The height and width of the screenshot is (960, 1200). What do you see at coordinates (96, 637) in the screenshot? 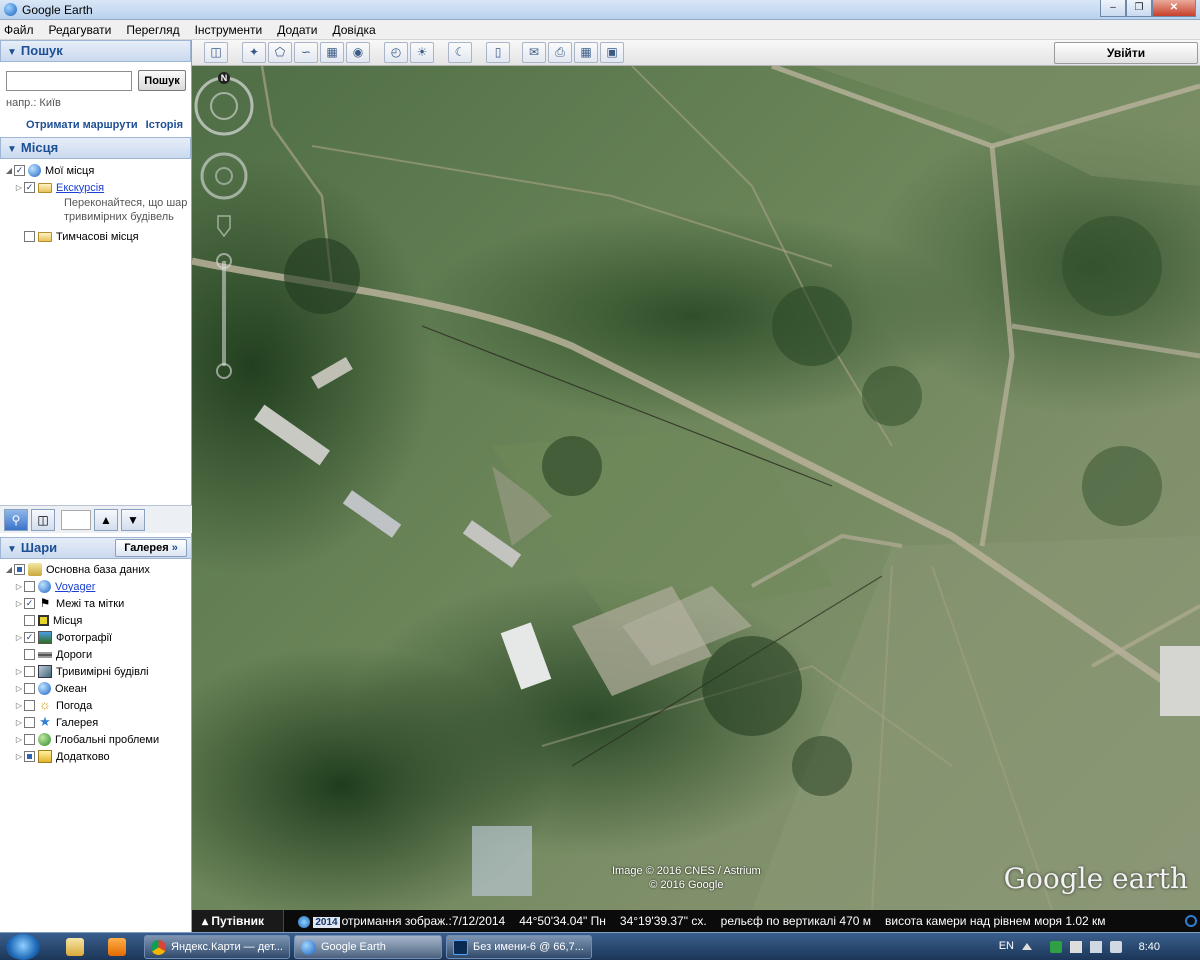
I see `layer-item: ▷ ✓ Фотографії` at bounding box center [96, 637].